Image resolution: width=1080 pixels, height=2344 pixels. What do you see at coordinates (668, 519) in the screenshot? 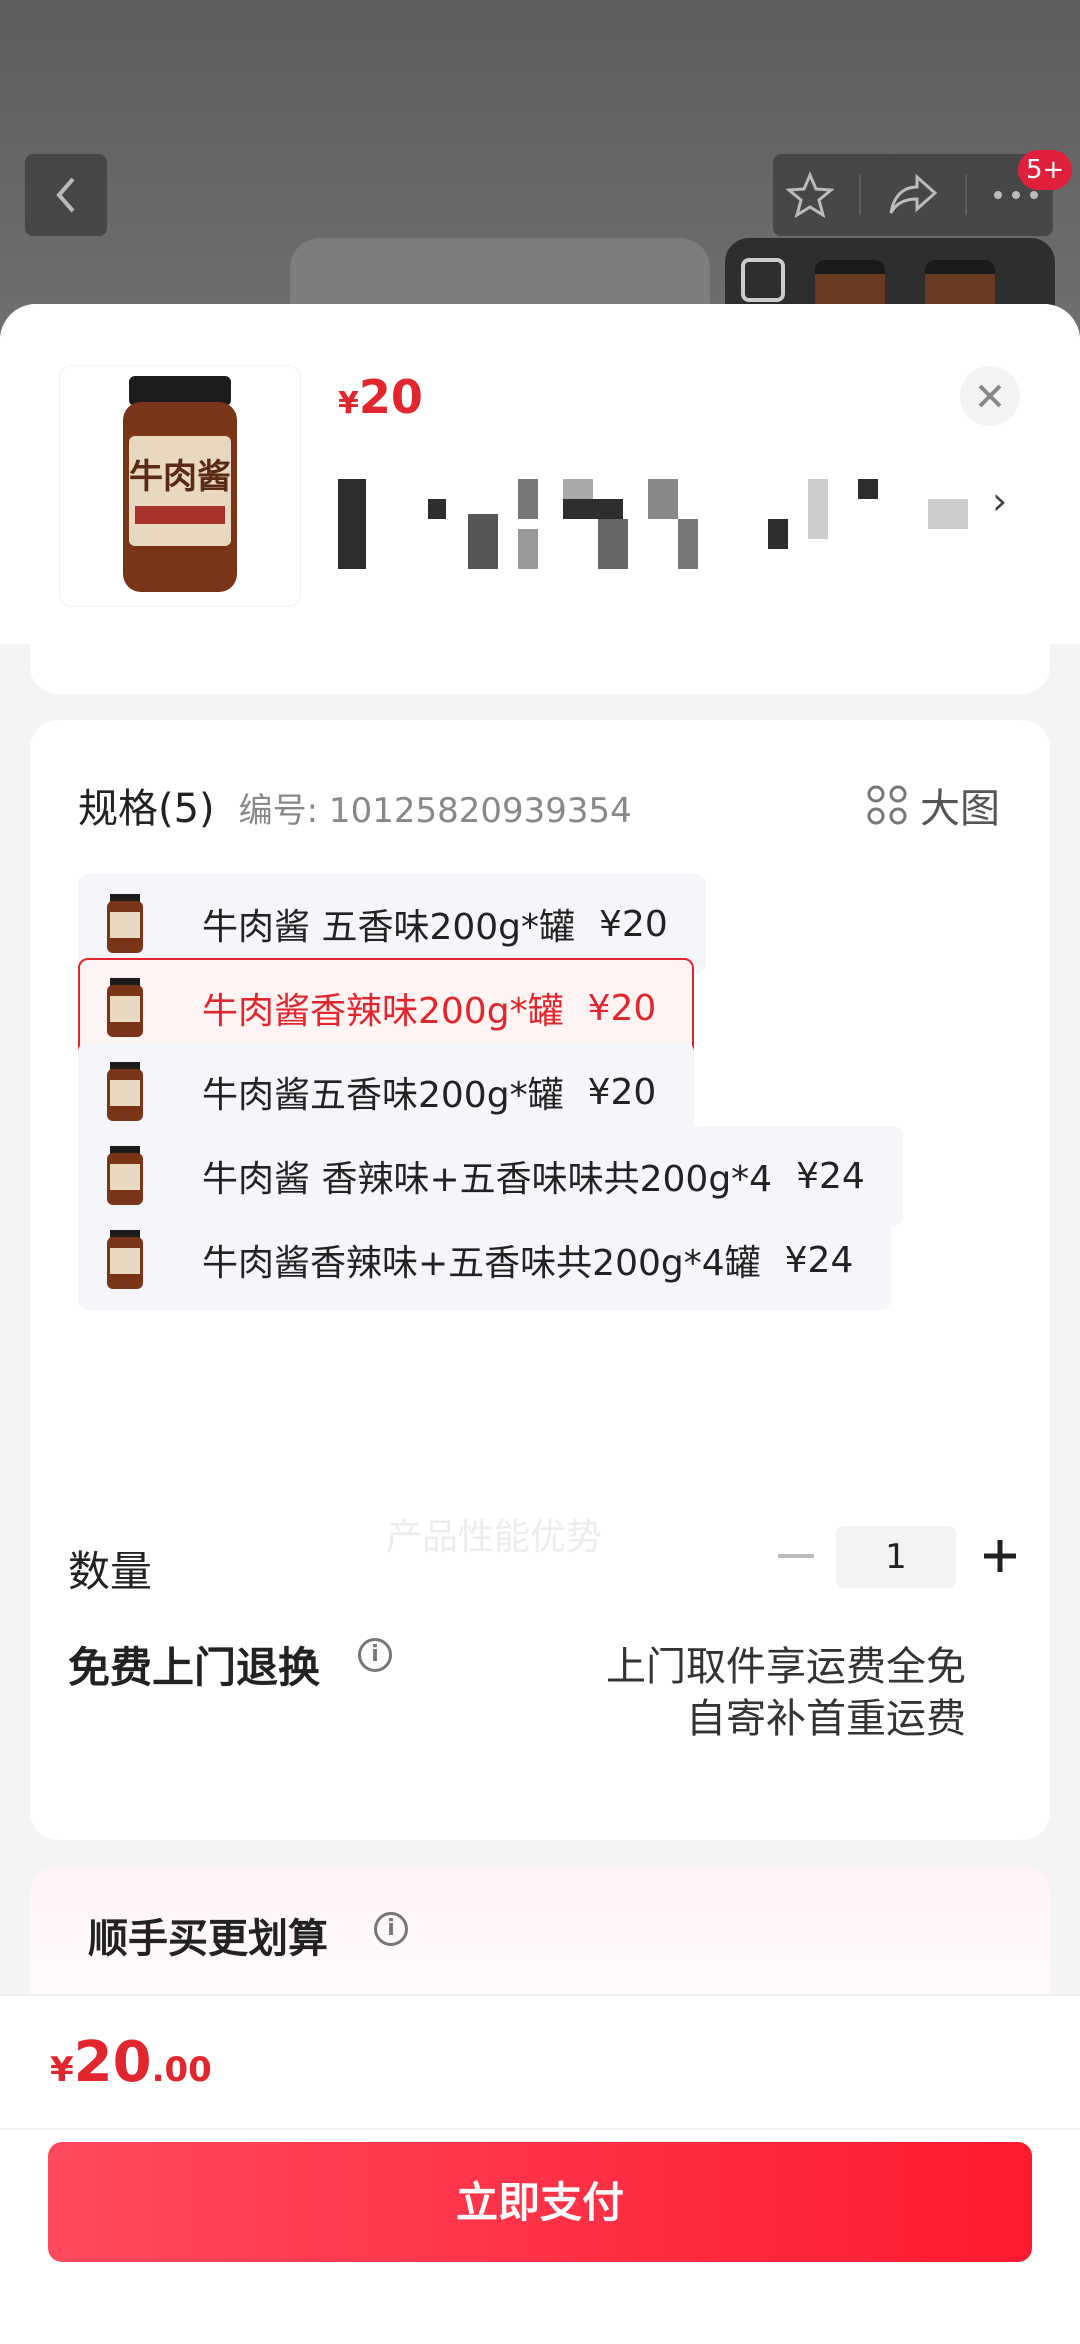
I see `product-title-blurred` at bounding box center [668, 519].